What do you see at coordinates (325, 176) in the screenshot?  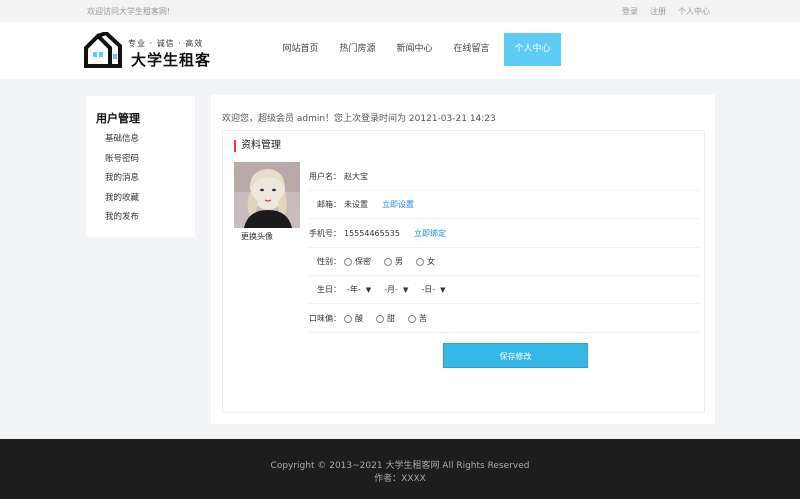 I see `username-label: 用户名：` at bounding box center [325, 176].